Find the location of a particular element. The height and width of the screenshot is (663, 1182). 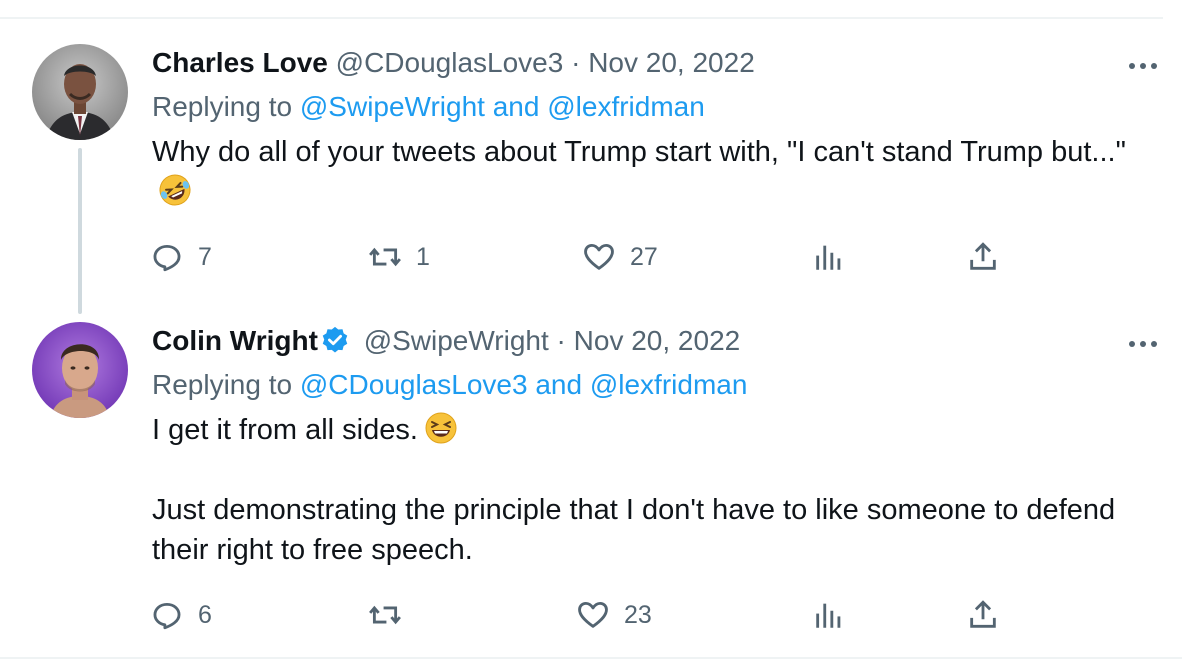

retweet-button: 1 is located at coordinates (399, 257).